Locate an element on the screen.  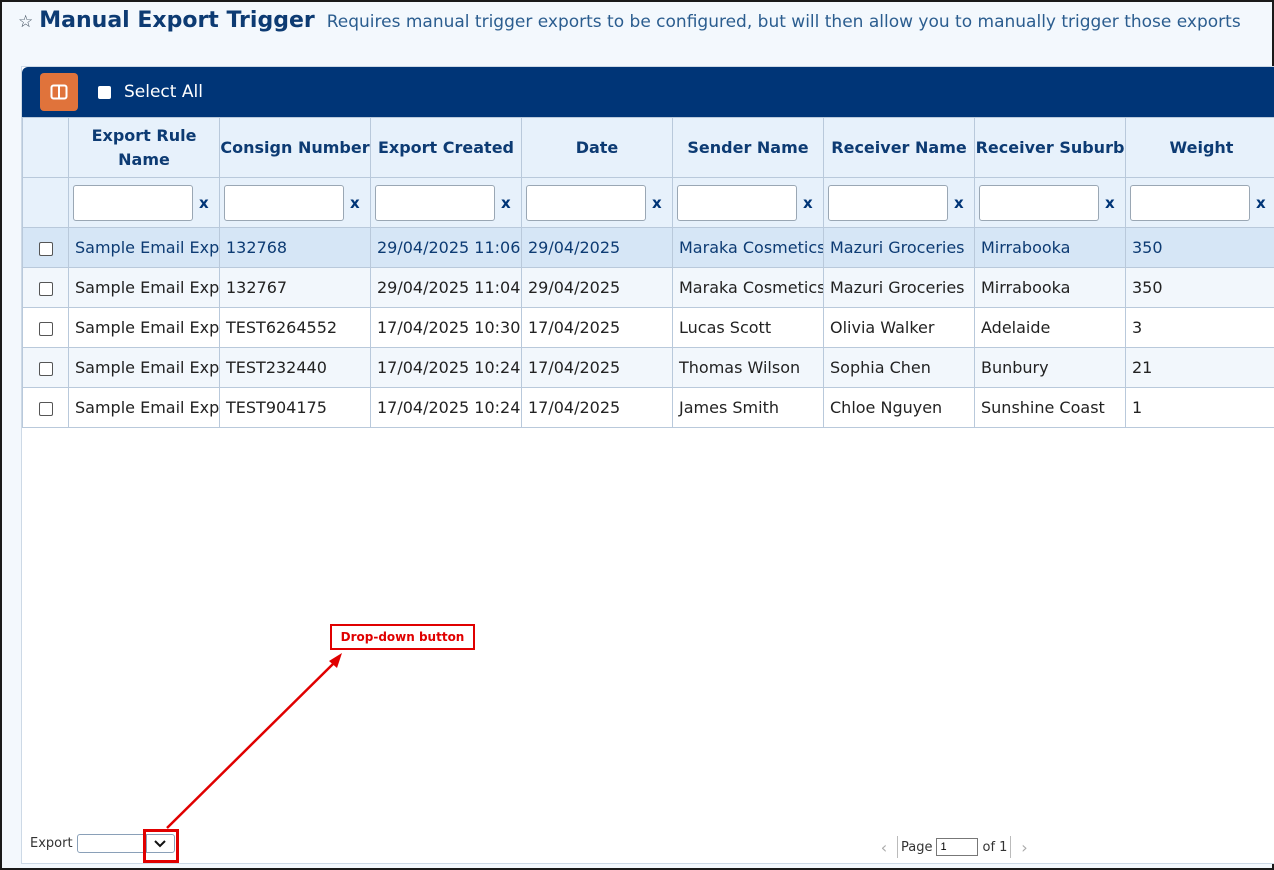
page-count-label: of 1 is located at coordinates (995, 847).